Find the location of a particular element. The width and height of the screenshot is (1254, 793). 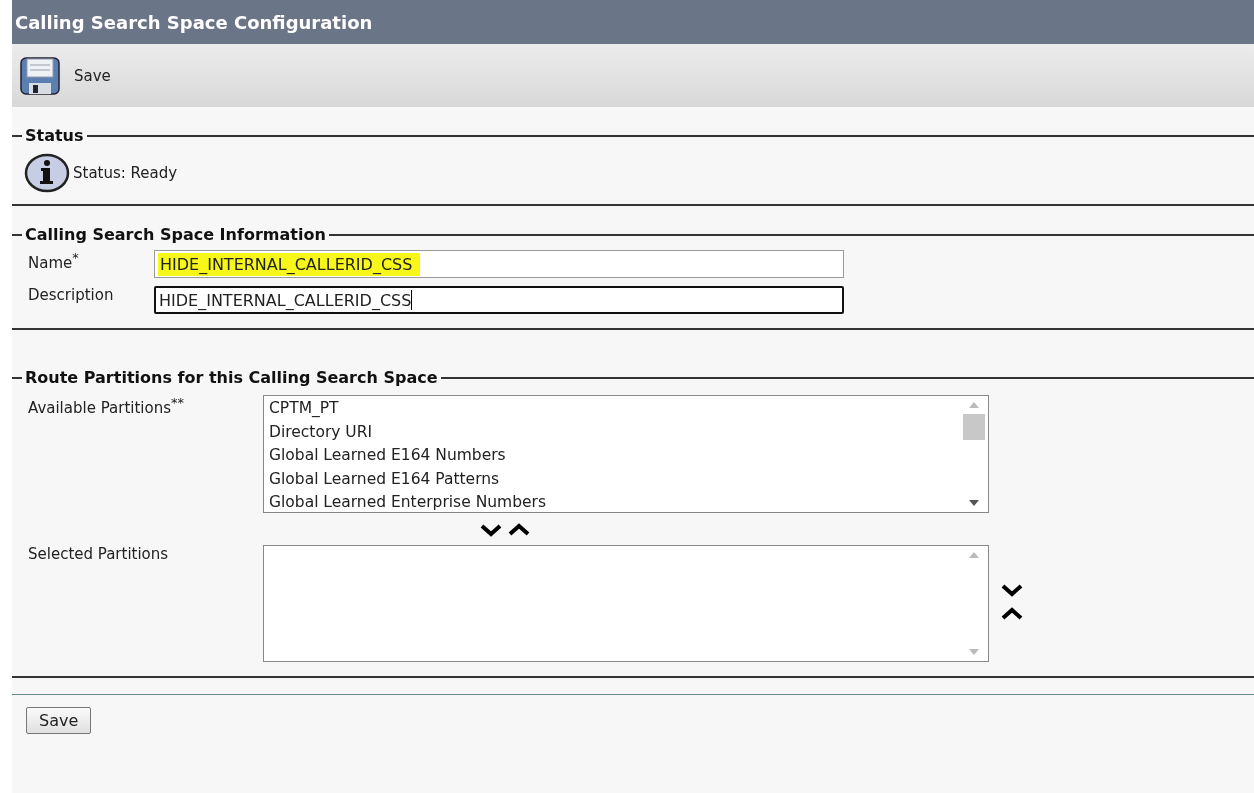

list-item: Directory URI is located at coordinates (612, 432).